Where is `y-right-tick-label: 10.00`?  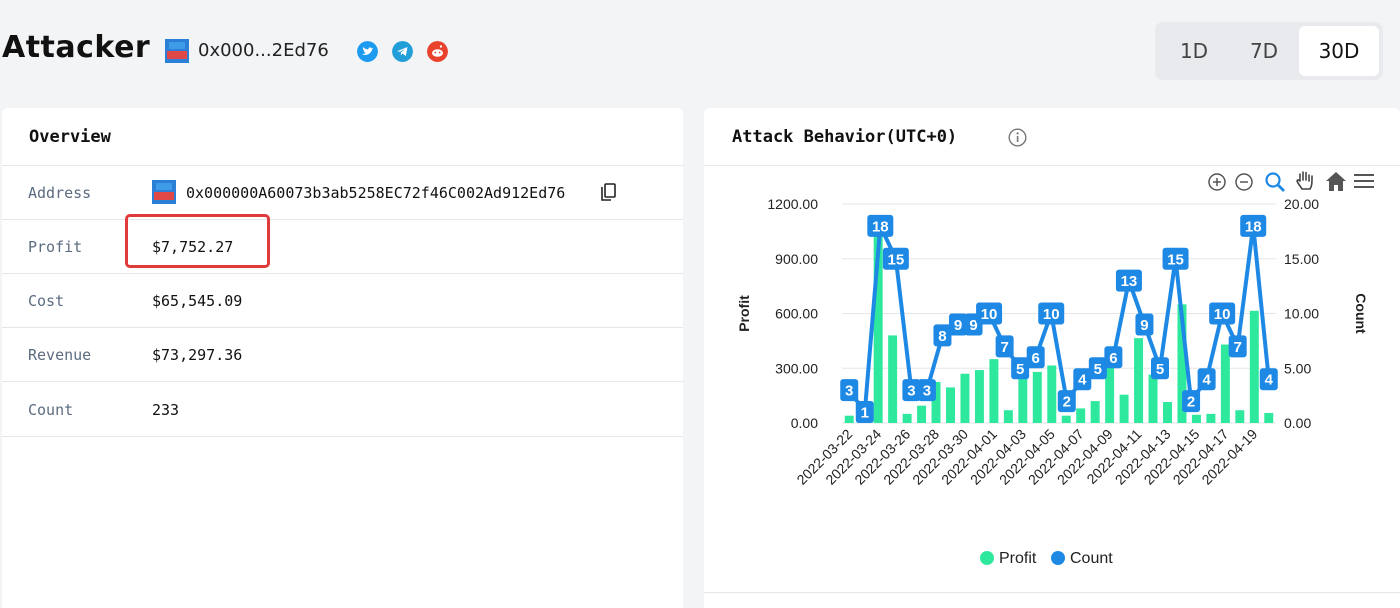 y-right-tick-label: 10.00 is located at coordinates (1301, 314).